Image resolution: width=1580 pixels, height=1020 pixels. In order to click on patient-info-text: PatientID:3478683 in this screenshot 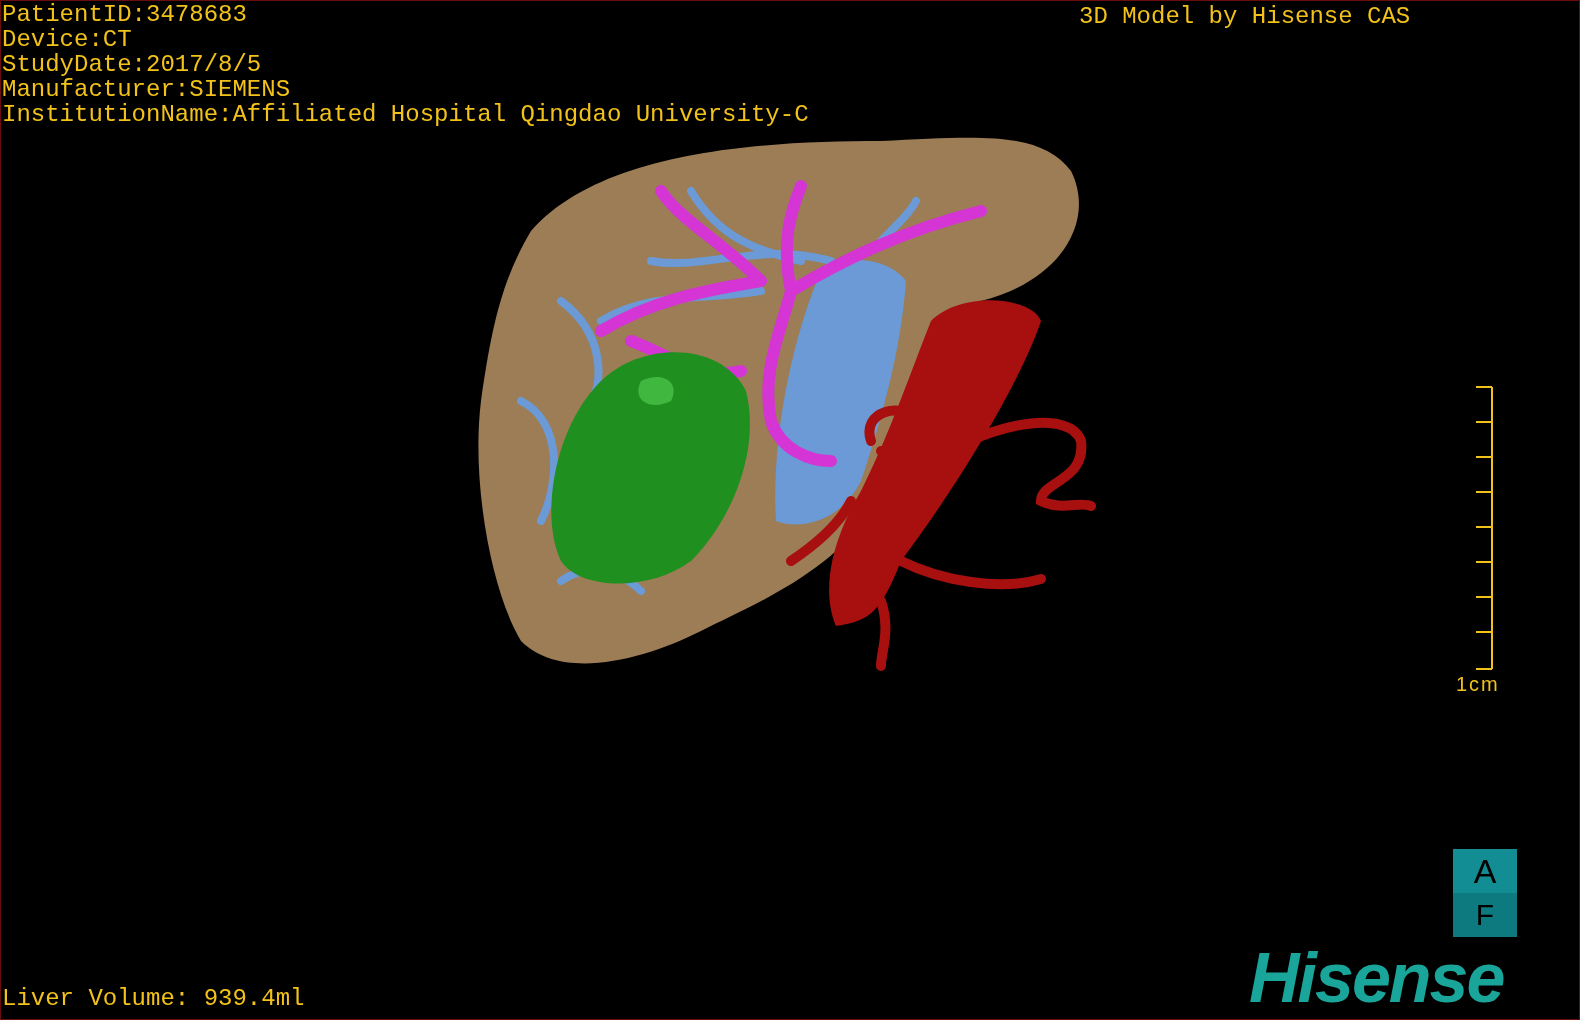, I will do `click(125, 14)`.